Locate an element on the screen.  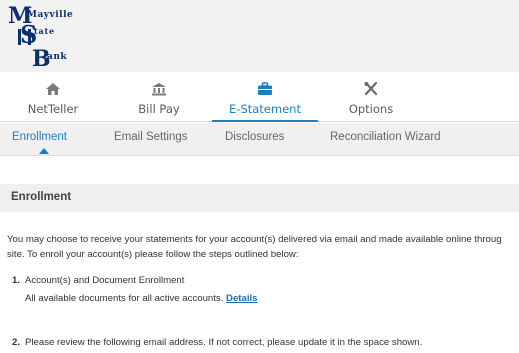
tab-disclosures: Disclosures is located at coordinates (254, 139).